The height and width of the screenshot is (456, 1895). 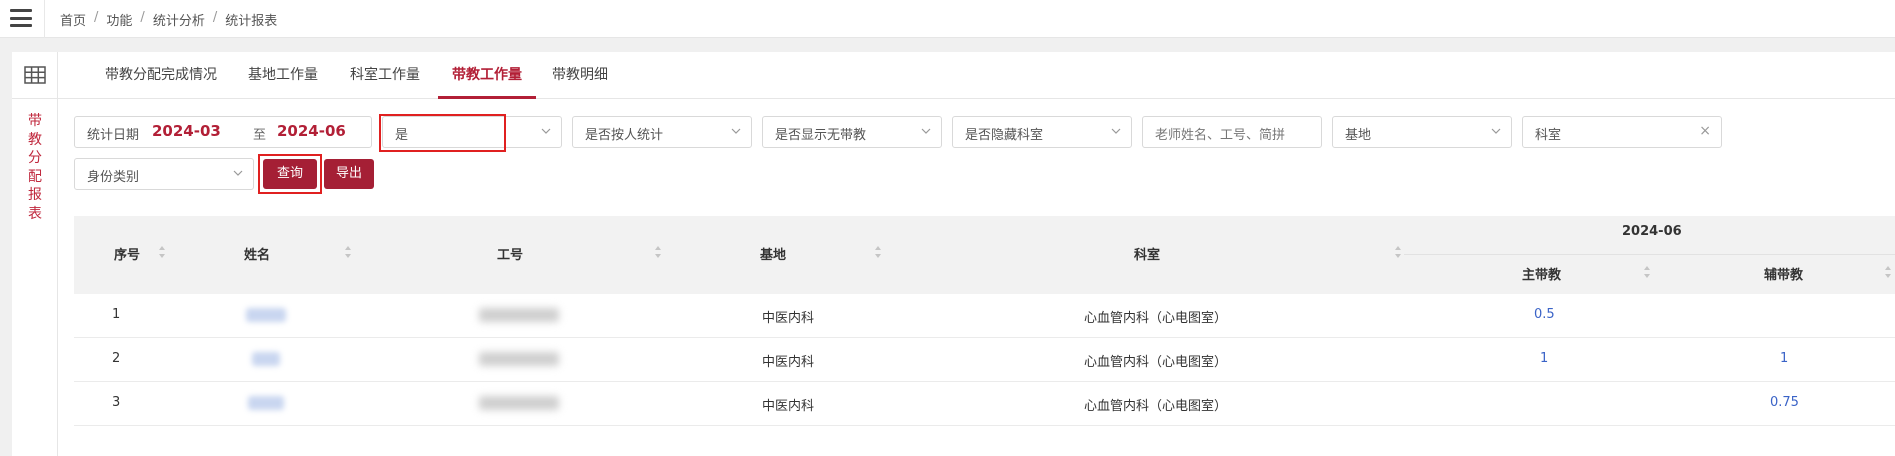 I want to click on report-nav-char: 教, so click(x=35, y=139).